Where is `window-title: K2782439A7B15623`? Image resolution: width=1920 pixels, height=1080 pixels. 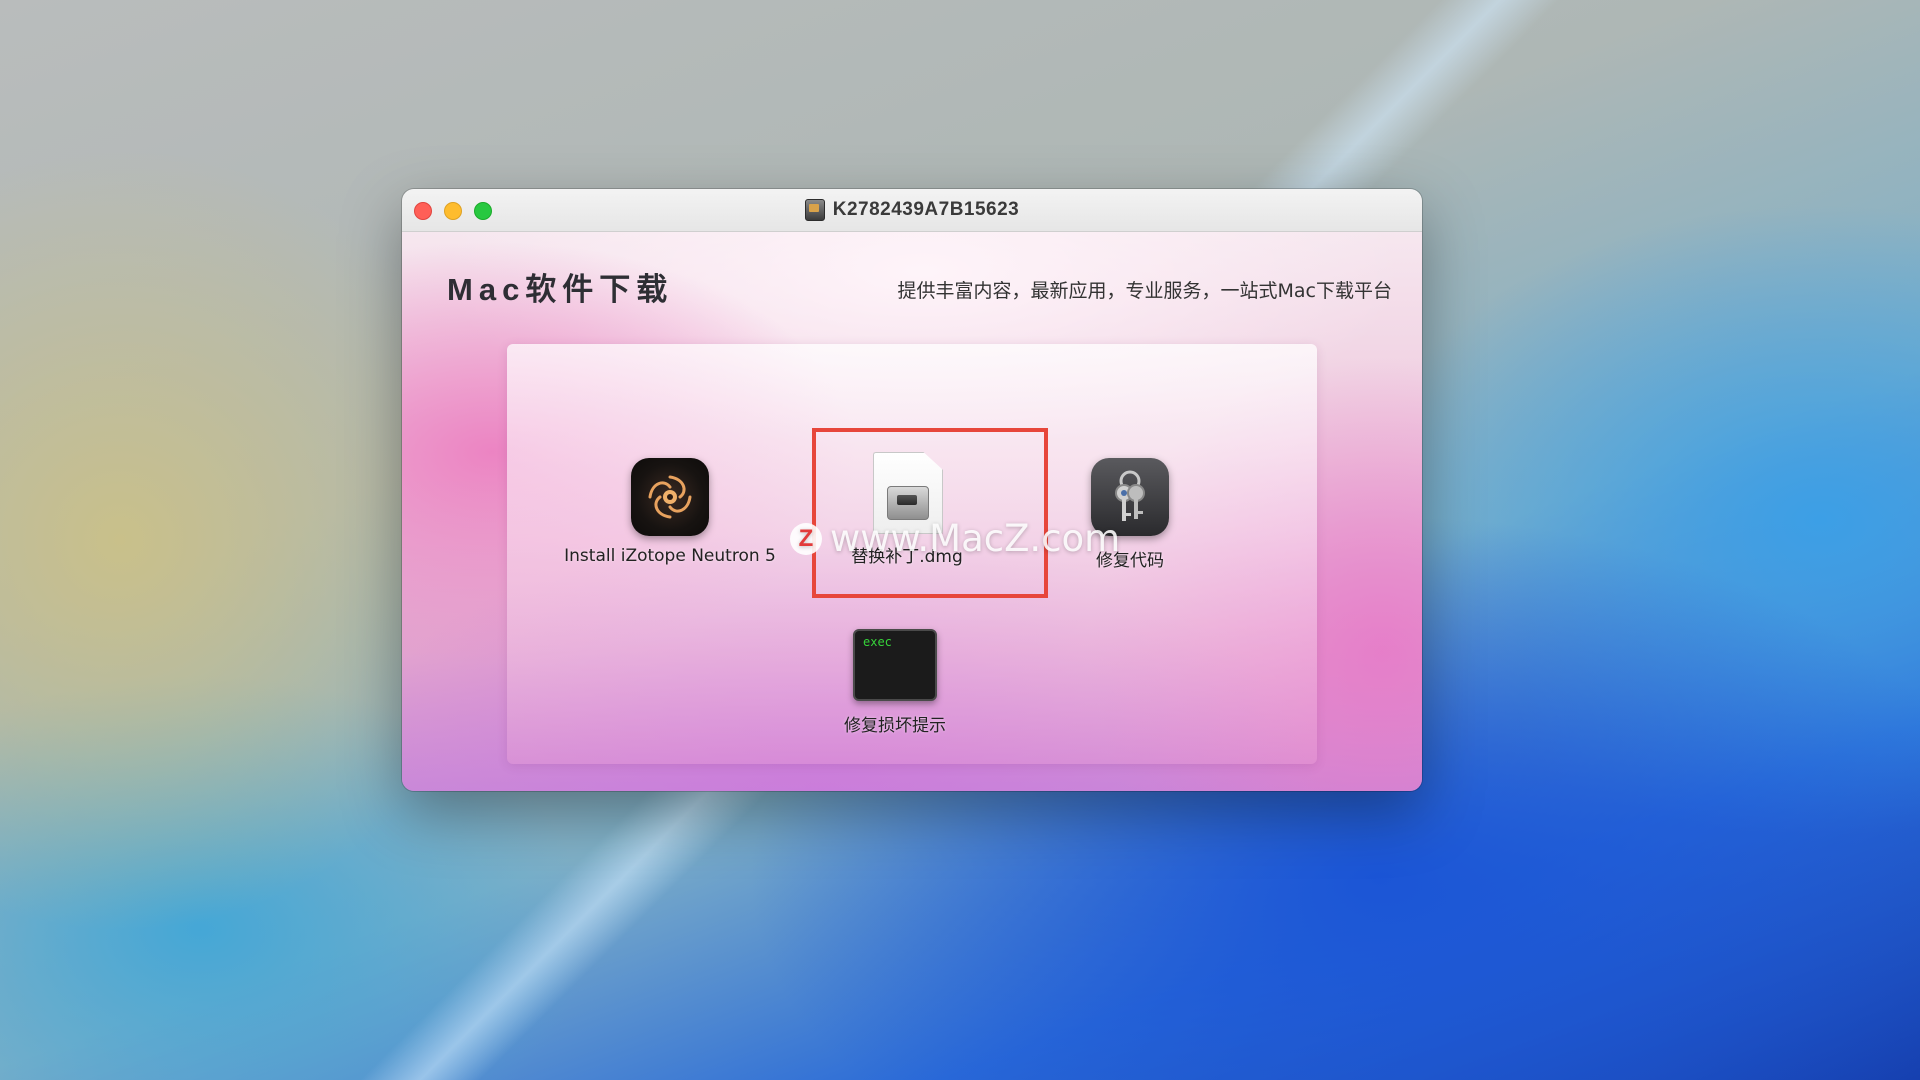
window-title: K2782439A7B15623 is located at coordinates (912, 210).